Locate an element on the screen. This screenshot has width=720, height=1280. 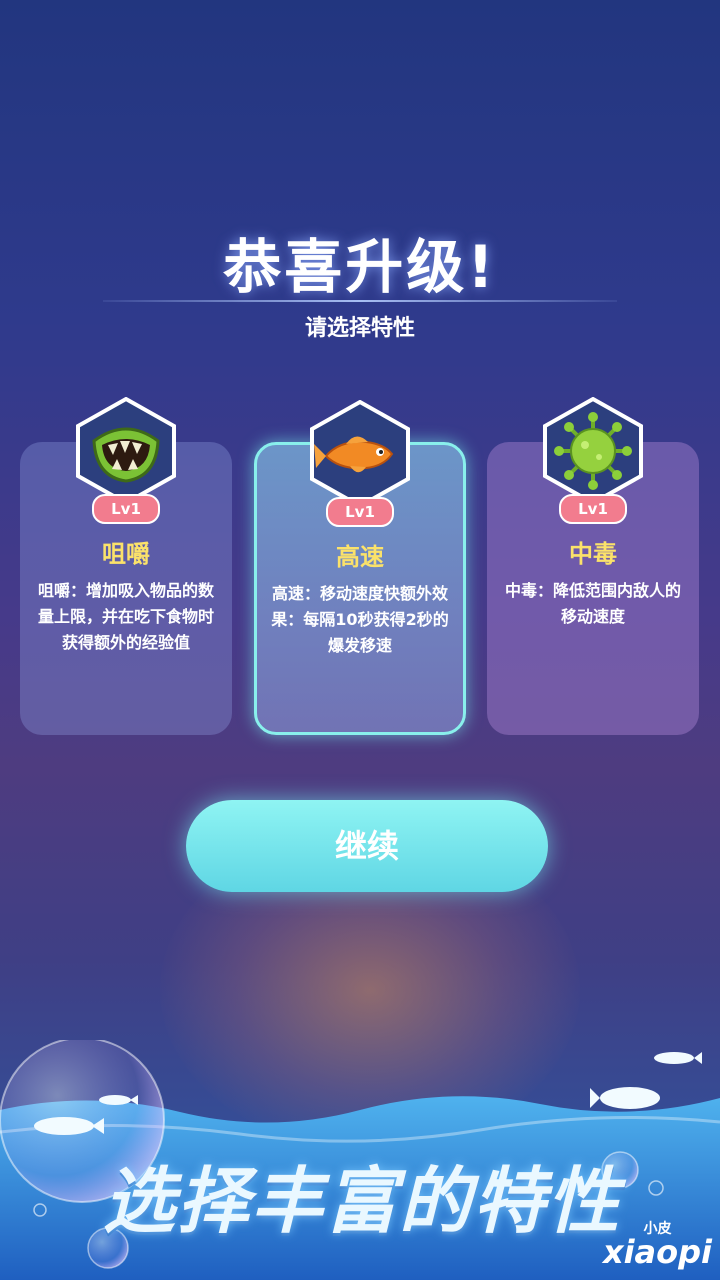
orange-fish-icon is located at coordinates (360, 454).